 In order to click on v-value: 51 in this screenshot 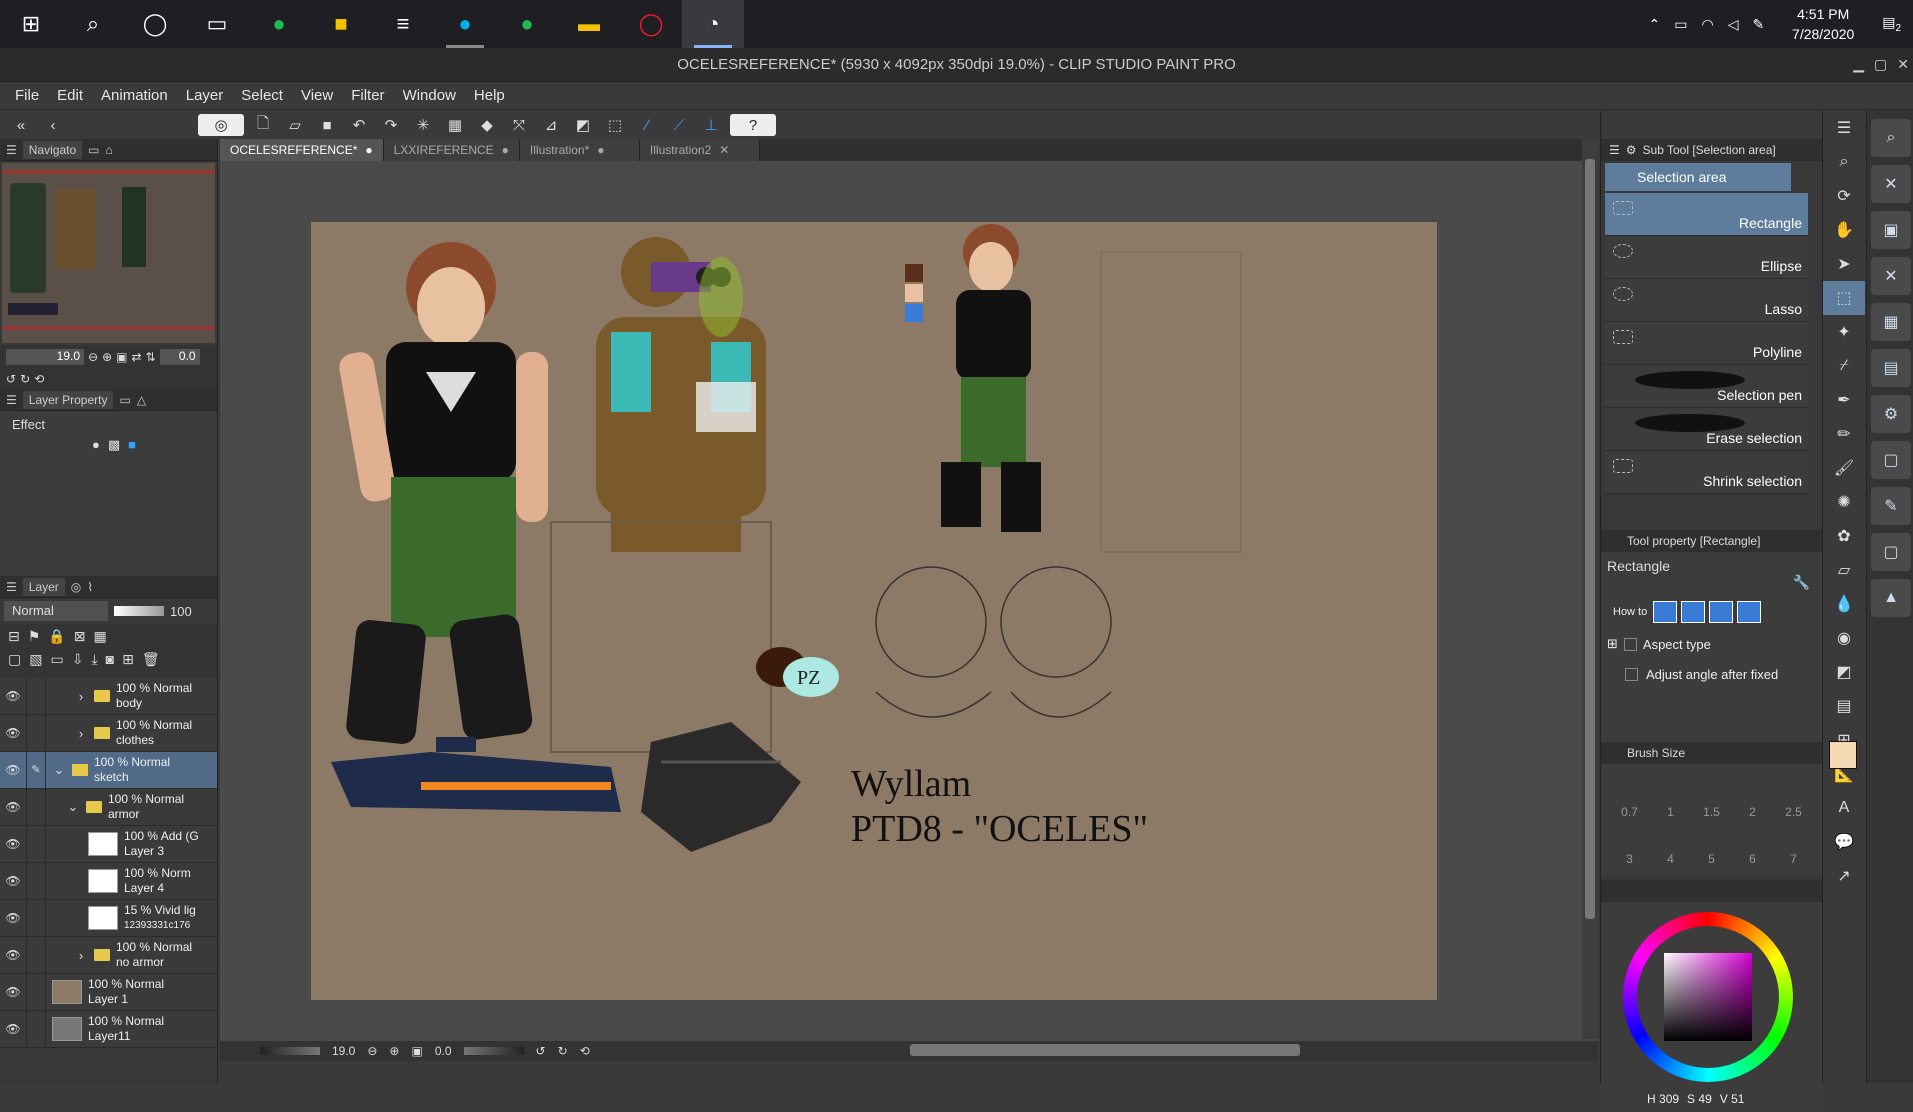, I will do `click(1737, 1099)`.